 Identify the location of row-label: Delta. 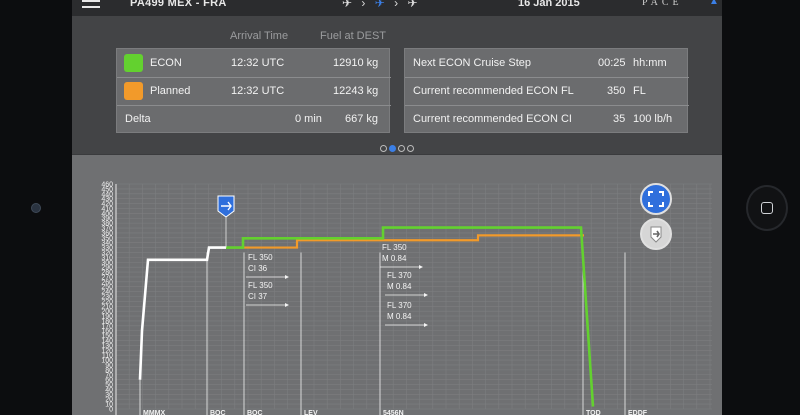
(138, 119).